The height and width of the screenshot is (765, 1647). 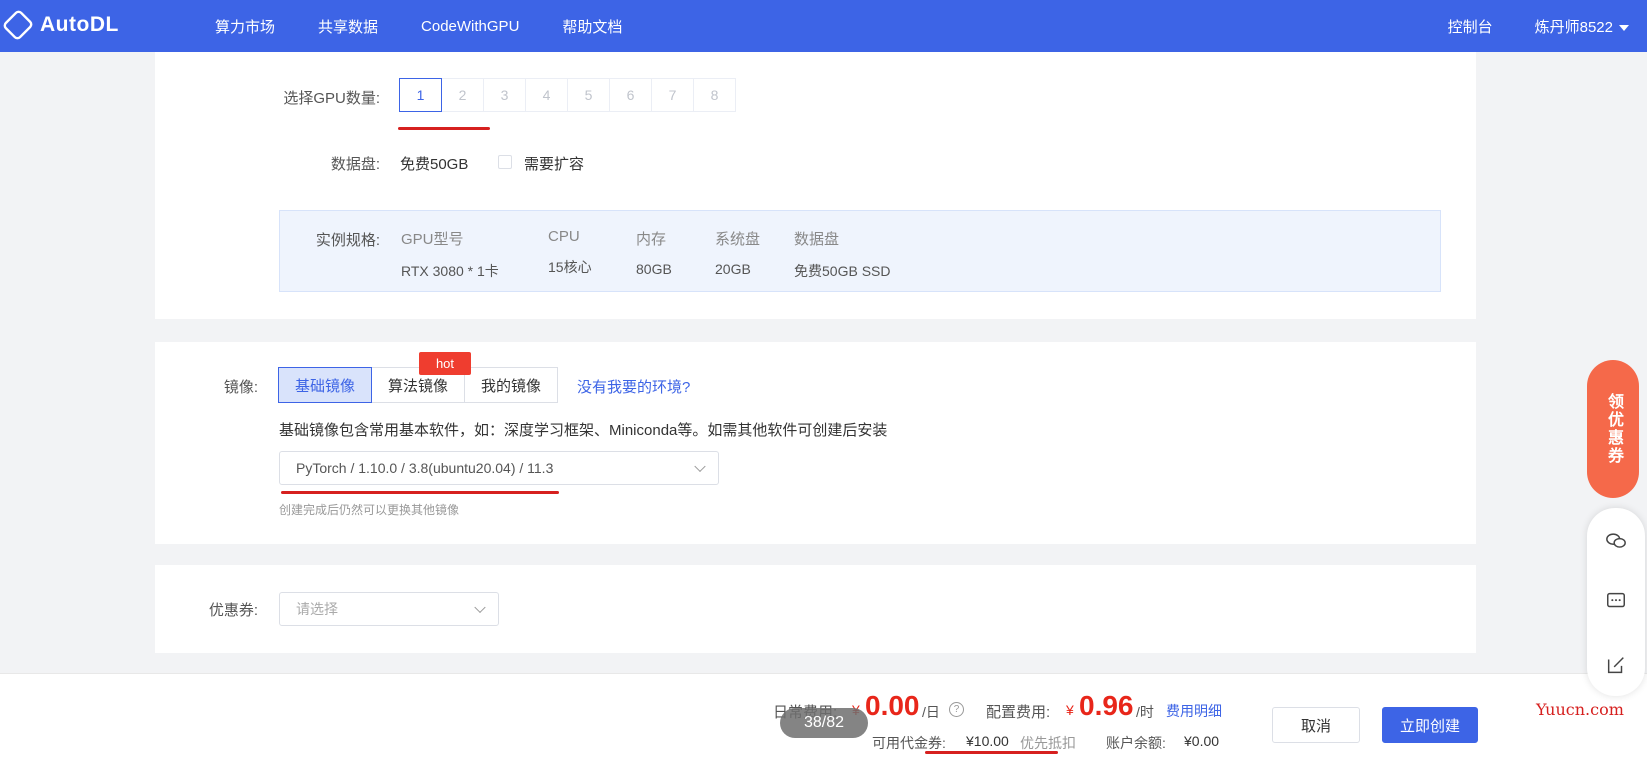 I want to click on gpu-count-option-3: 3, so click(x=504, y=95).